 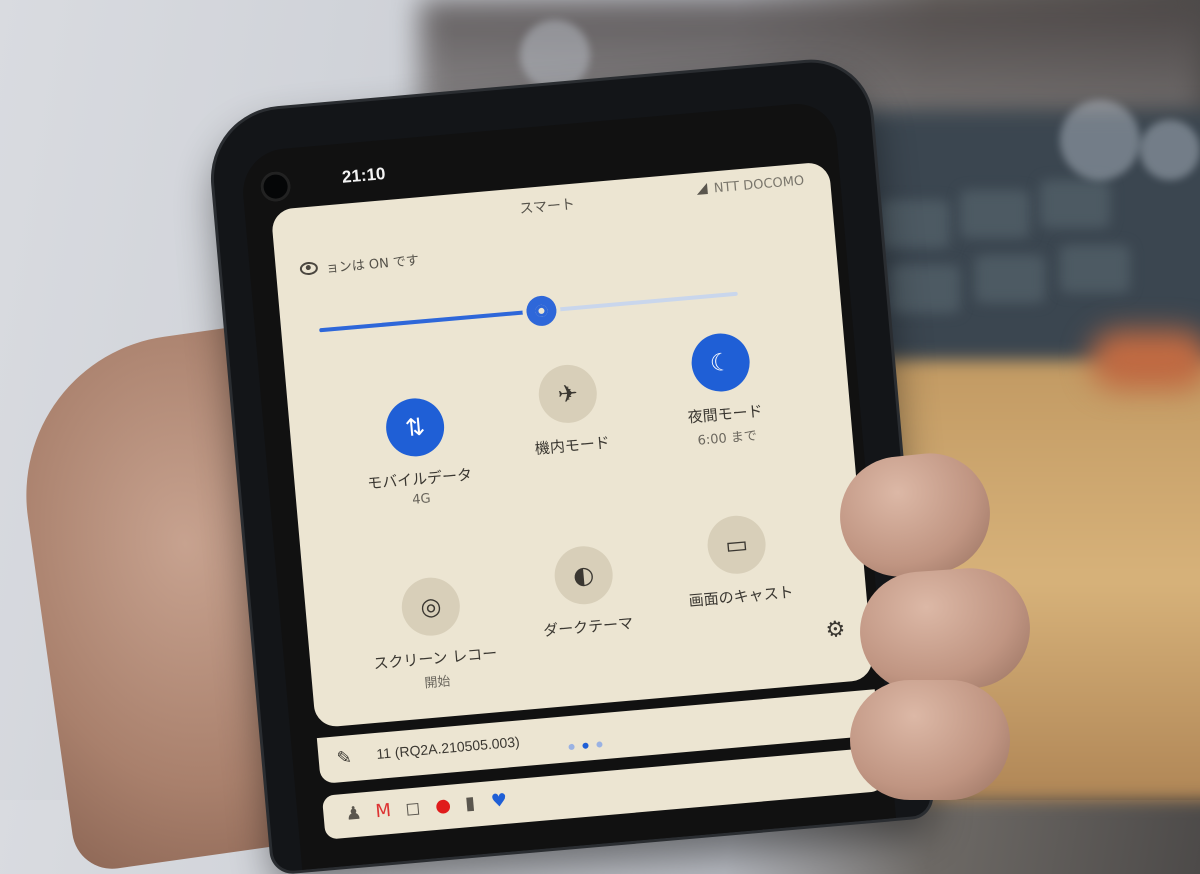 What do you see at coordinates (1145, 360) in the screenshot?
I see `background-orange-blur` at bounding box center [1145, 360].